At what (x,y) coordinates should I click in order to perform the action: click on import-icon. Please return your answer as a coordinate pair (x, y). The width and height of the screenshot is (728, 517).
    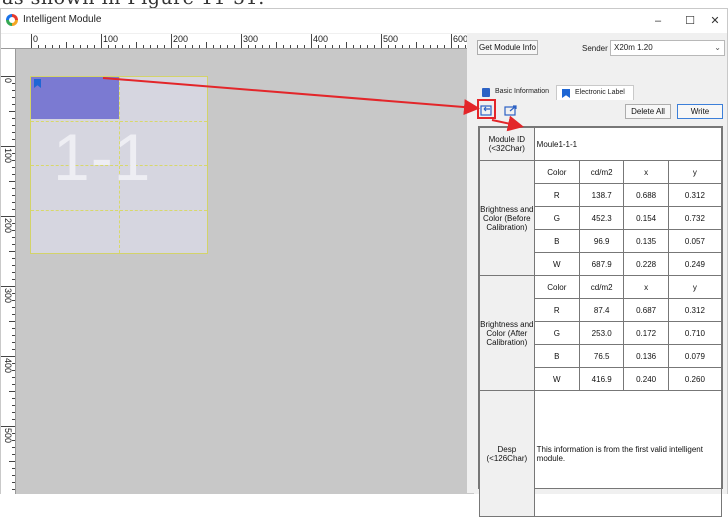
    Looking at the image, I should click on (487, 110).